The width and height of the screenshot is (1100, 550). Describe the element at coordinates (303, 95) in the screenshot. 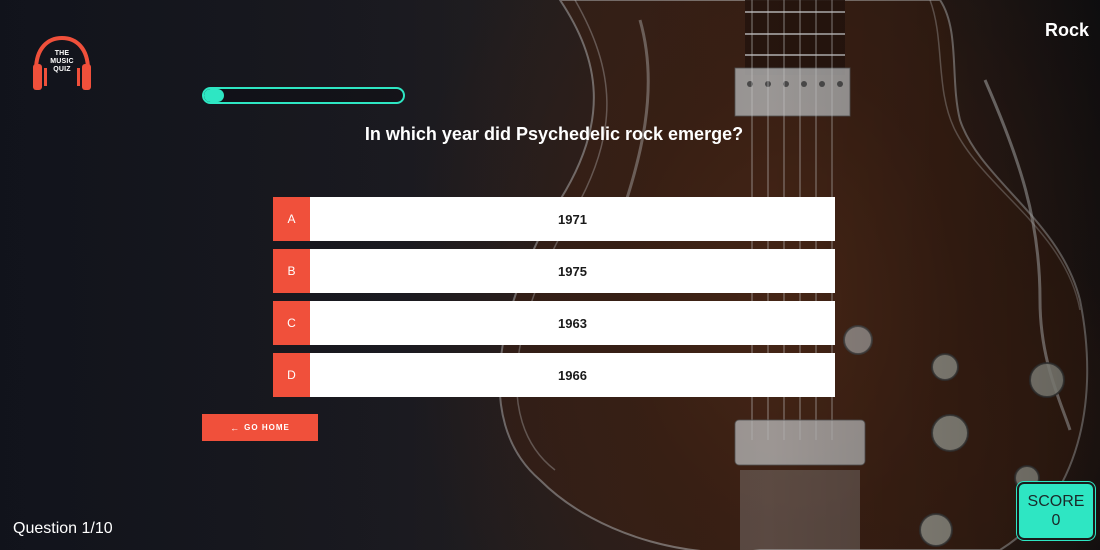

I see `quiz-progress-bar` at that location.